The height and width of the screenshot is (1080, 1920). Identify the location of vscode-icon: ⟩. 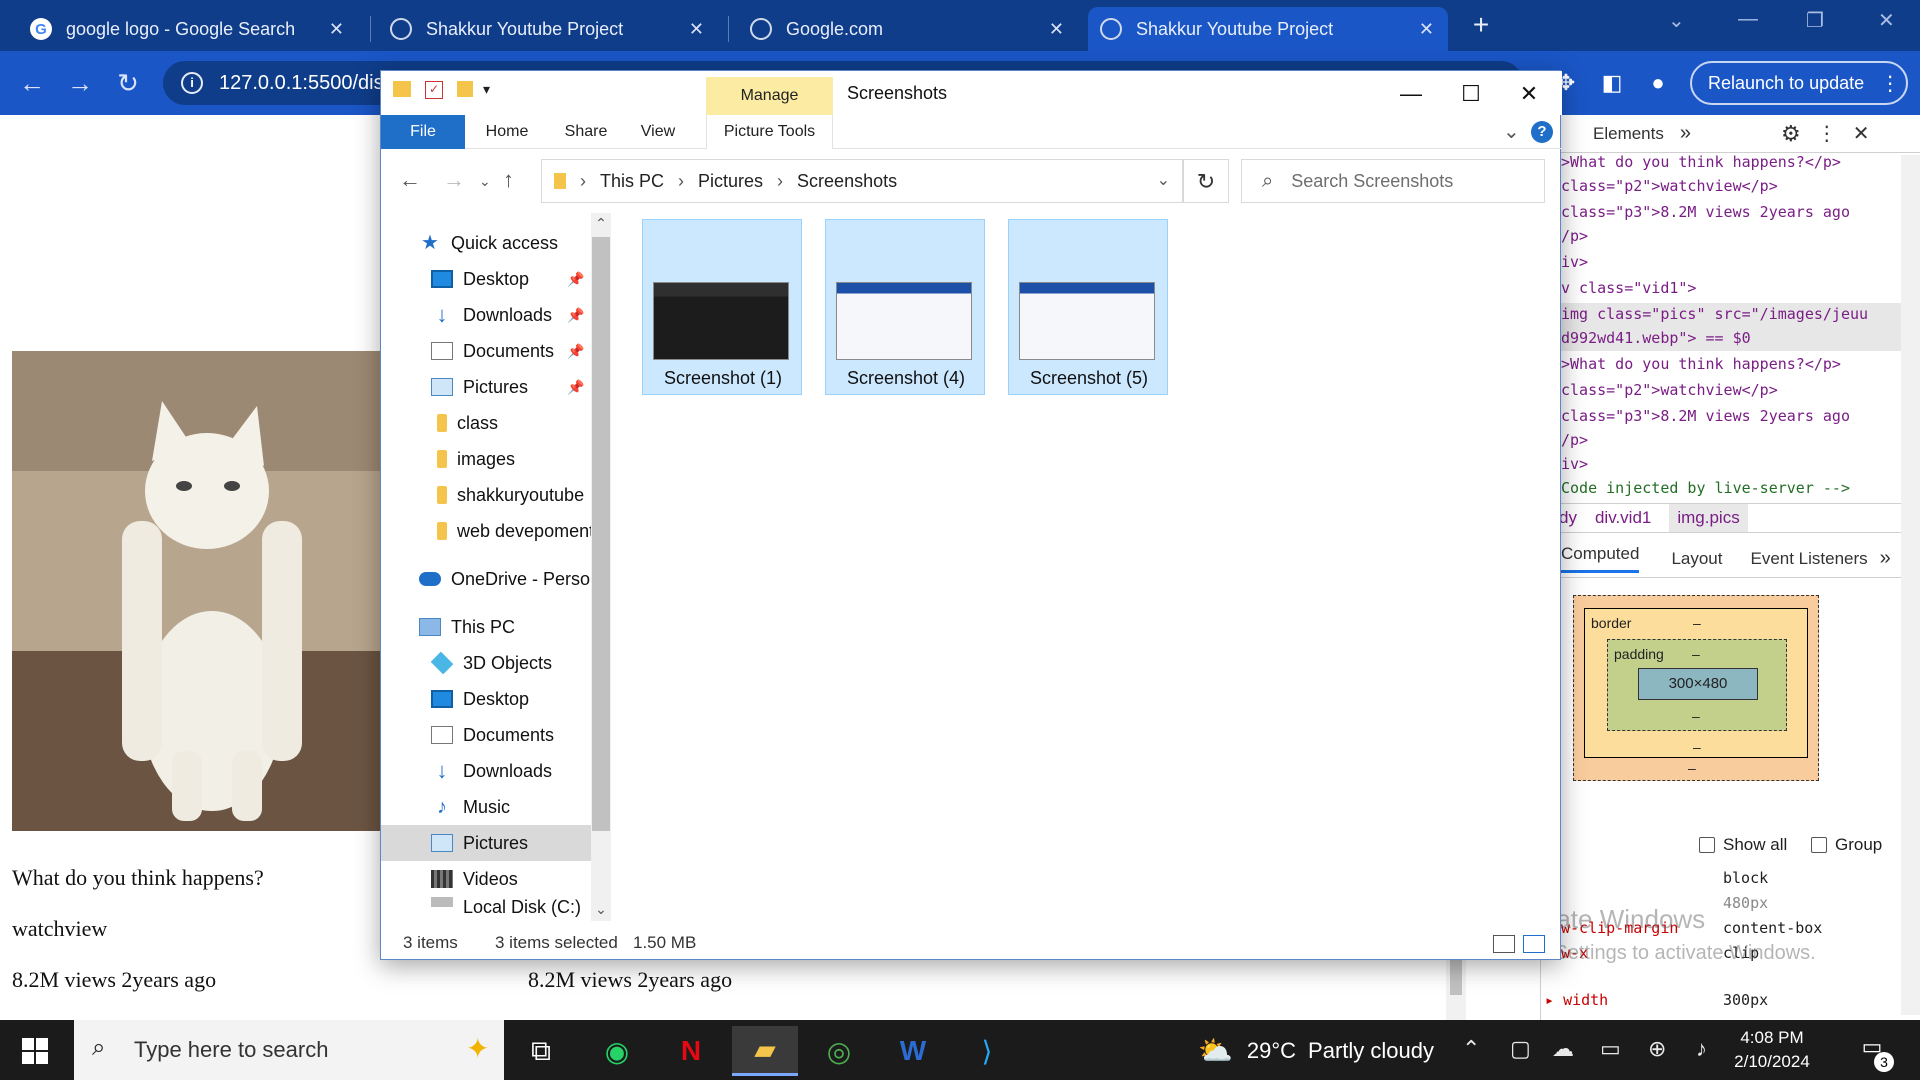
(987, 1051).